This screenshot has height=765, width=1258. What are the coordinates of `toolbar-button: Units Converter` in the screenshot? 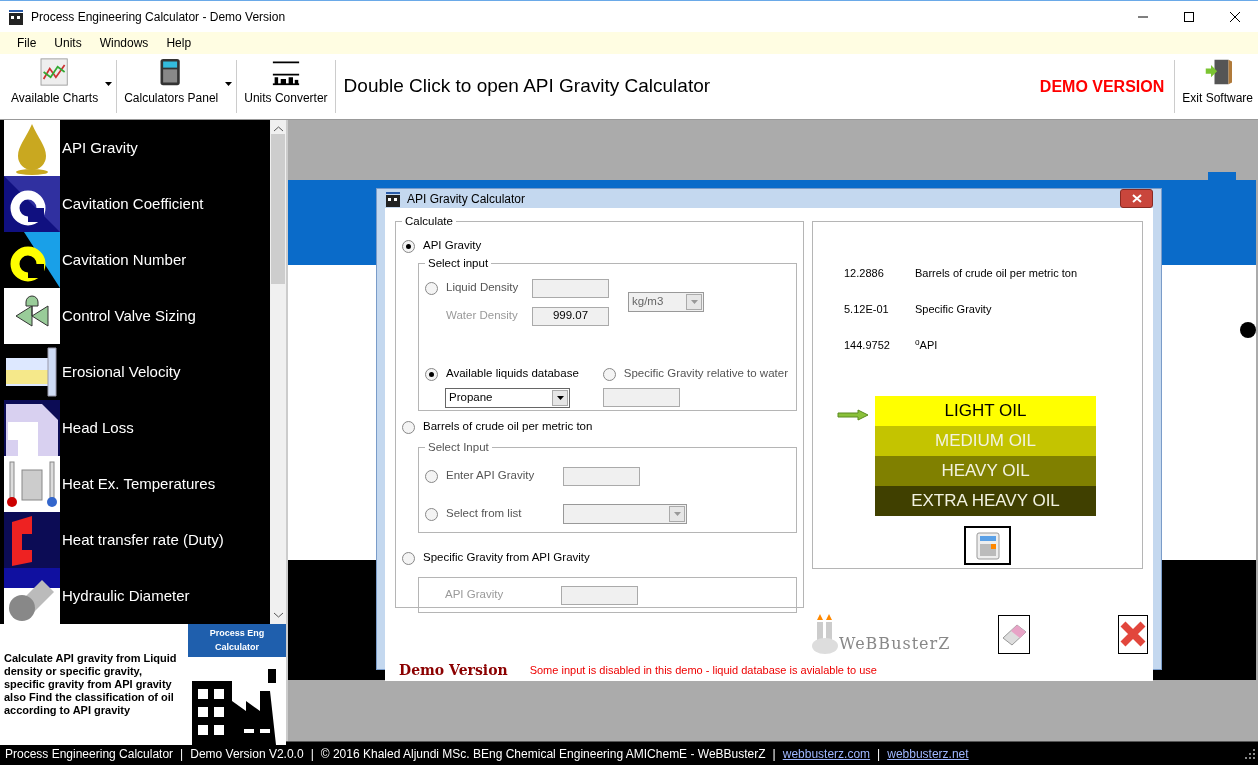 It's located at (286, 86).